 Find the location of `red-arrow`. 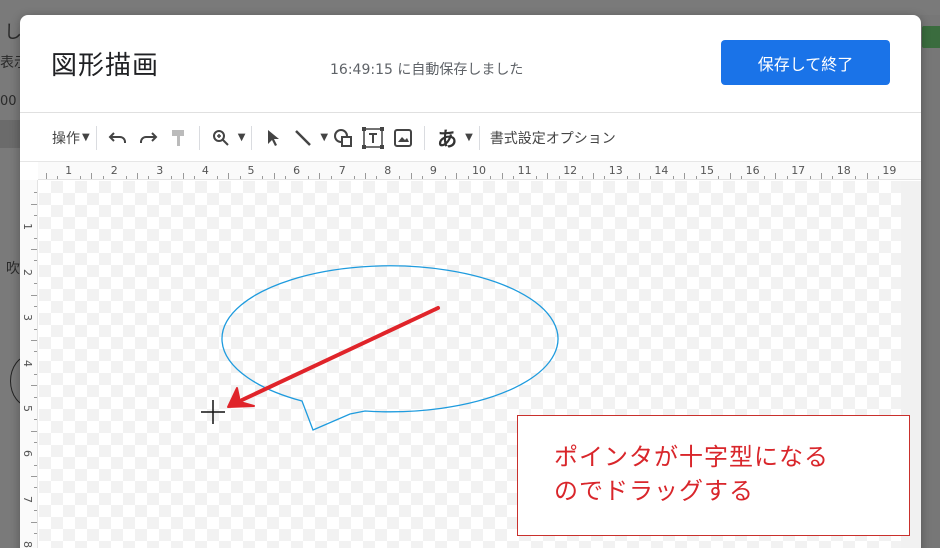

red-arrow is located at coordinates (333, 357).